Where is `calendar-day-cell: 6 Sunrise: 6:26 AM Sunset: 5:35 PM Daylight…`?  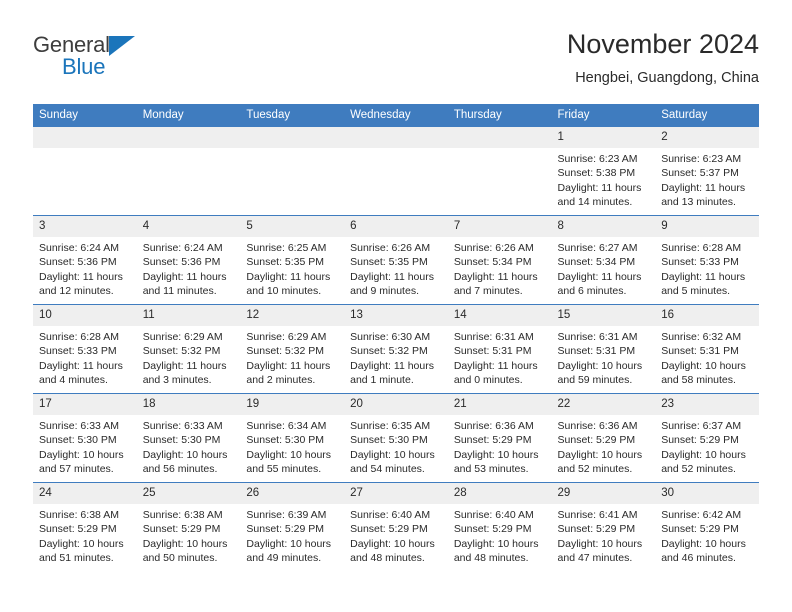
calendar-day-cell: 6 Sunrise: 6:26 AM Sunset: 5:35 PM Daylight… is located at coordinates (396, 260).